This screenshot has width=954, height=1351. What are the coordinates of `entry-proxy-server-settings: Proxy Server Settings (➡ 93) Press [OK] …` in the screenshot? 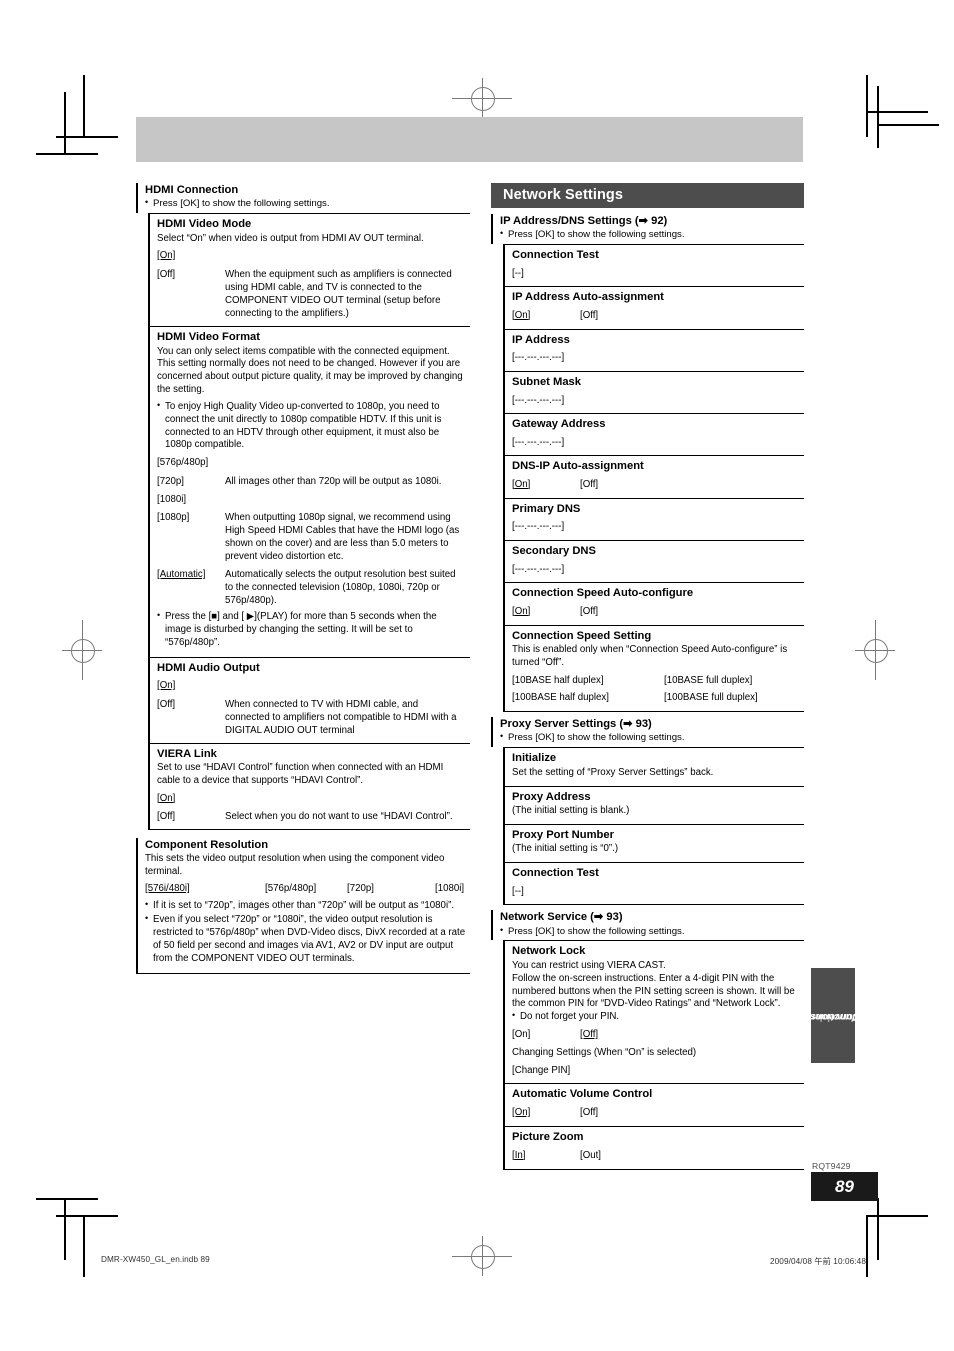 It's located at (647, 732).